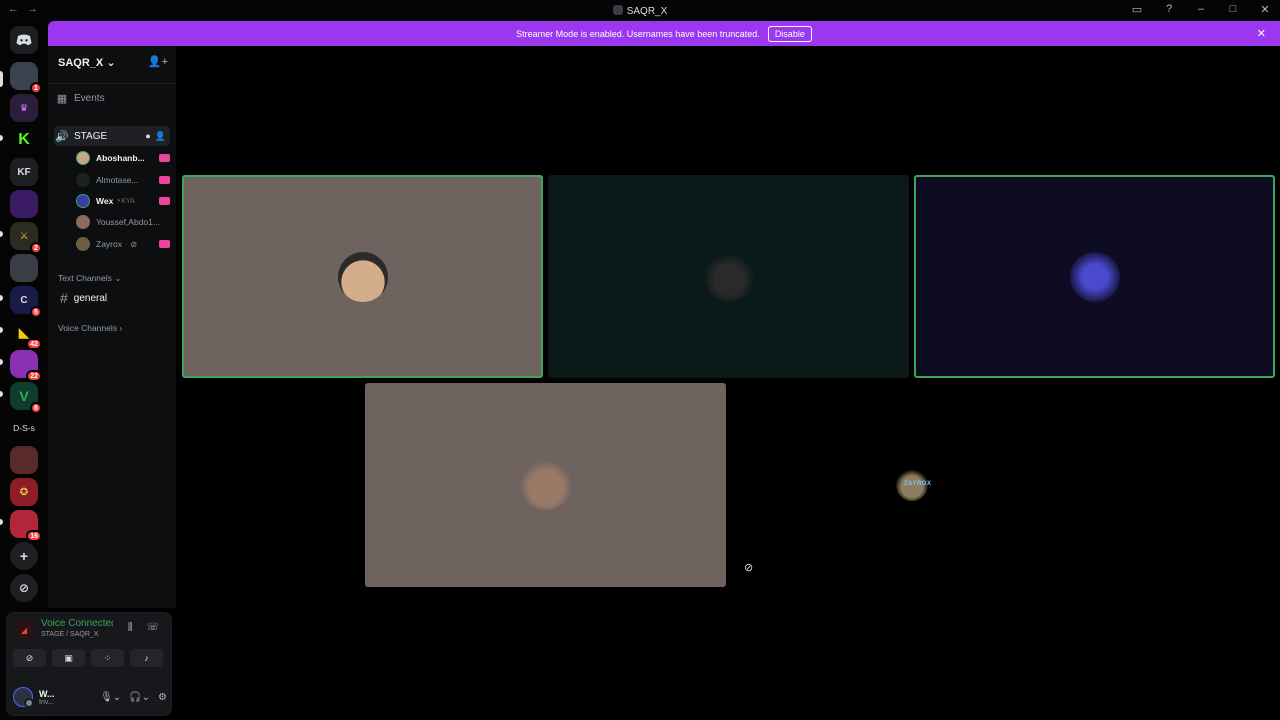 The image size is (1280, 720). Describe the element at coordinates (123, 244) in the screenshot. I see `member-item: Zayrox · ⊘` at that location.